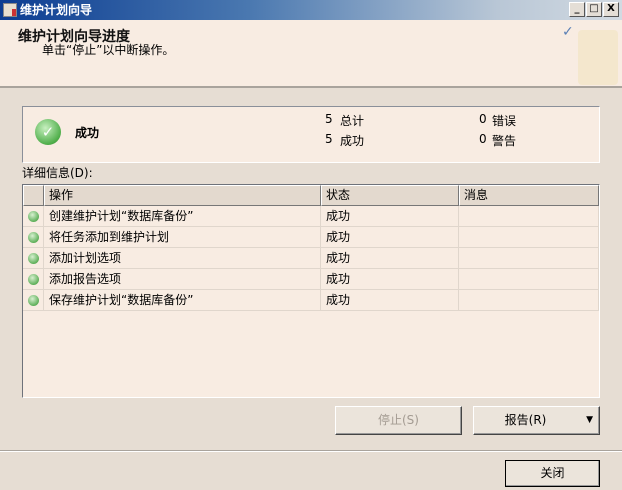 The width and height of the screenshot is (622, 490). I want to click on column-header-status: 状态, so click(390, 195).